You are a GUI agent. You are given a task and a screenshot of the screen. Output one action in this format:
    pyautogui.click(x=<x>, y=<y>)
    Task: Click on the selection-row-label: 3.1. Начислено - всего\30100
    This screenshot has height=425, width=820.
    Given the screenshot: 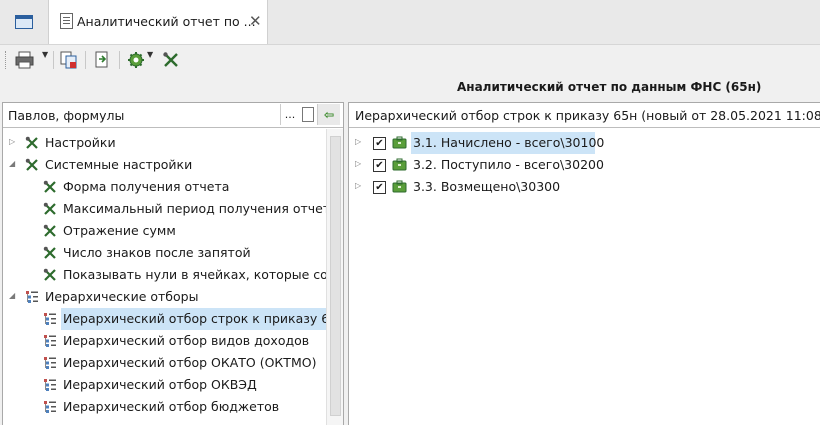 What is the action you would take?
    pyautogui.click(x=509, y=142)
    